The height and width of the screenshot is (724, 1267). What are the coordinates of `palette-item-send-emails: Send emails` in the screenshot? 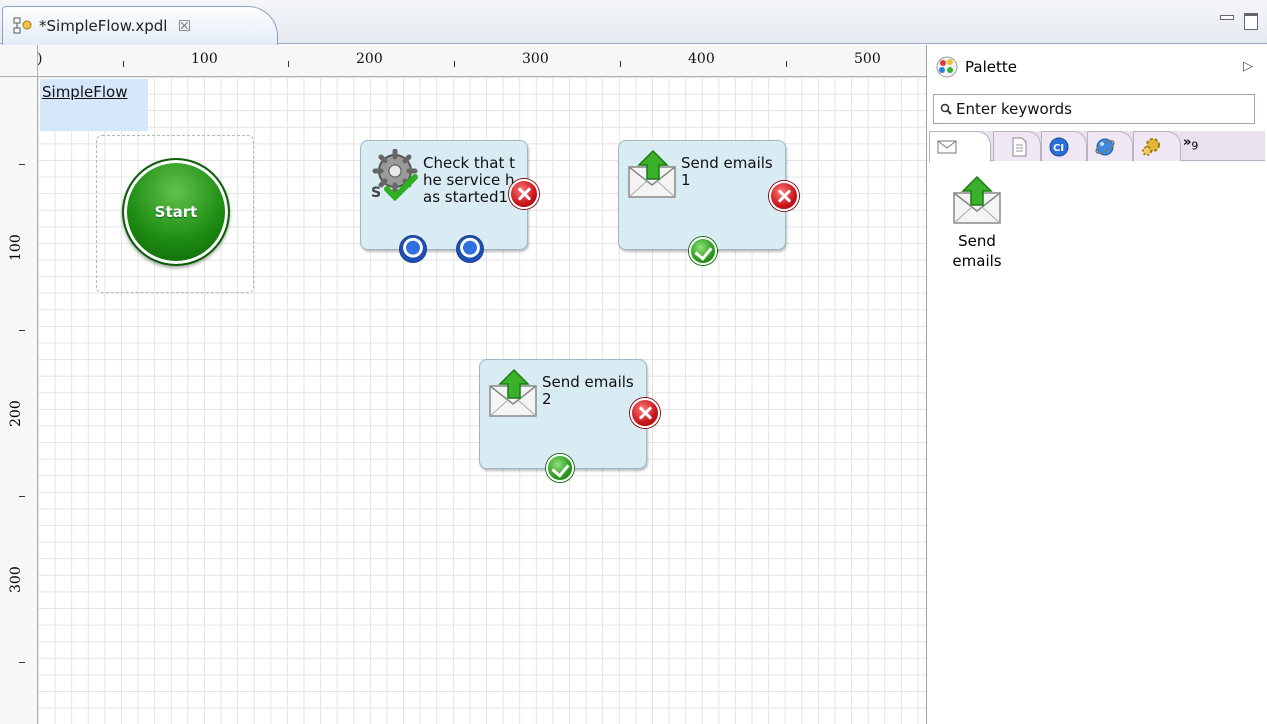 It's located at (977, 223).